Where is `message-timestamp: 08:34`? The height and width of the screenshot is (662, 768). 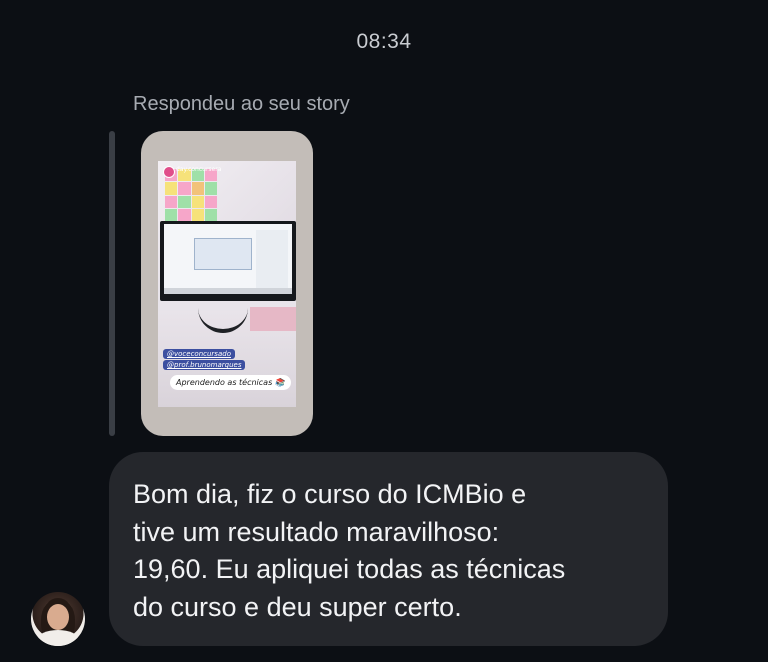
message-timestamp: 08:34 is located at coordinates (384, 41).